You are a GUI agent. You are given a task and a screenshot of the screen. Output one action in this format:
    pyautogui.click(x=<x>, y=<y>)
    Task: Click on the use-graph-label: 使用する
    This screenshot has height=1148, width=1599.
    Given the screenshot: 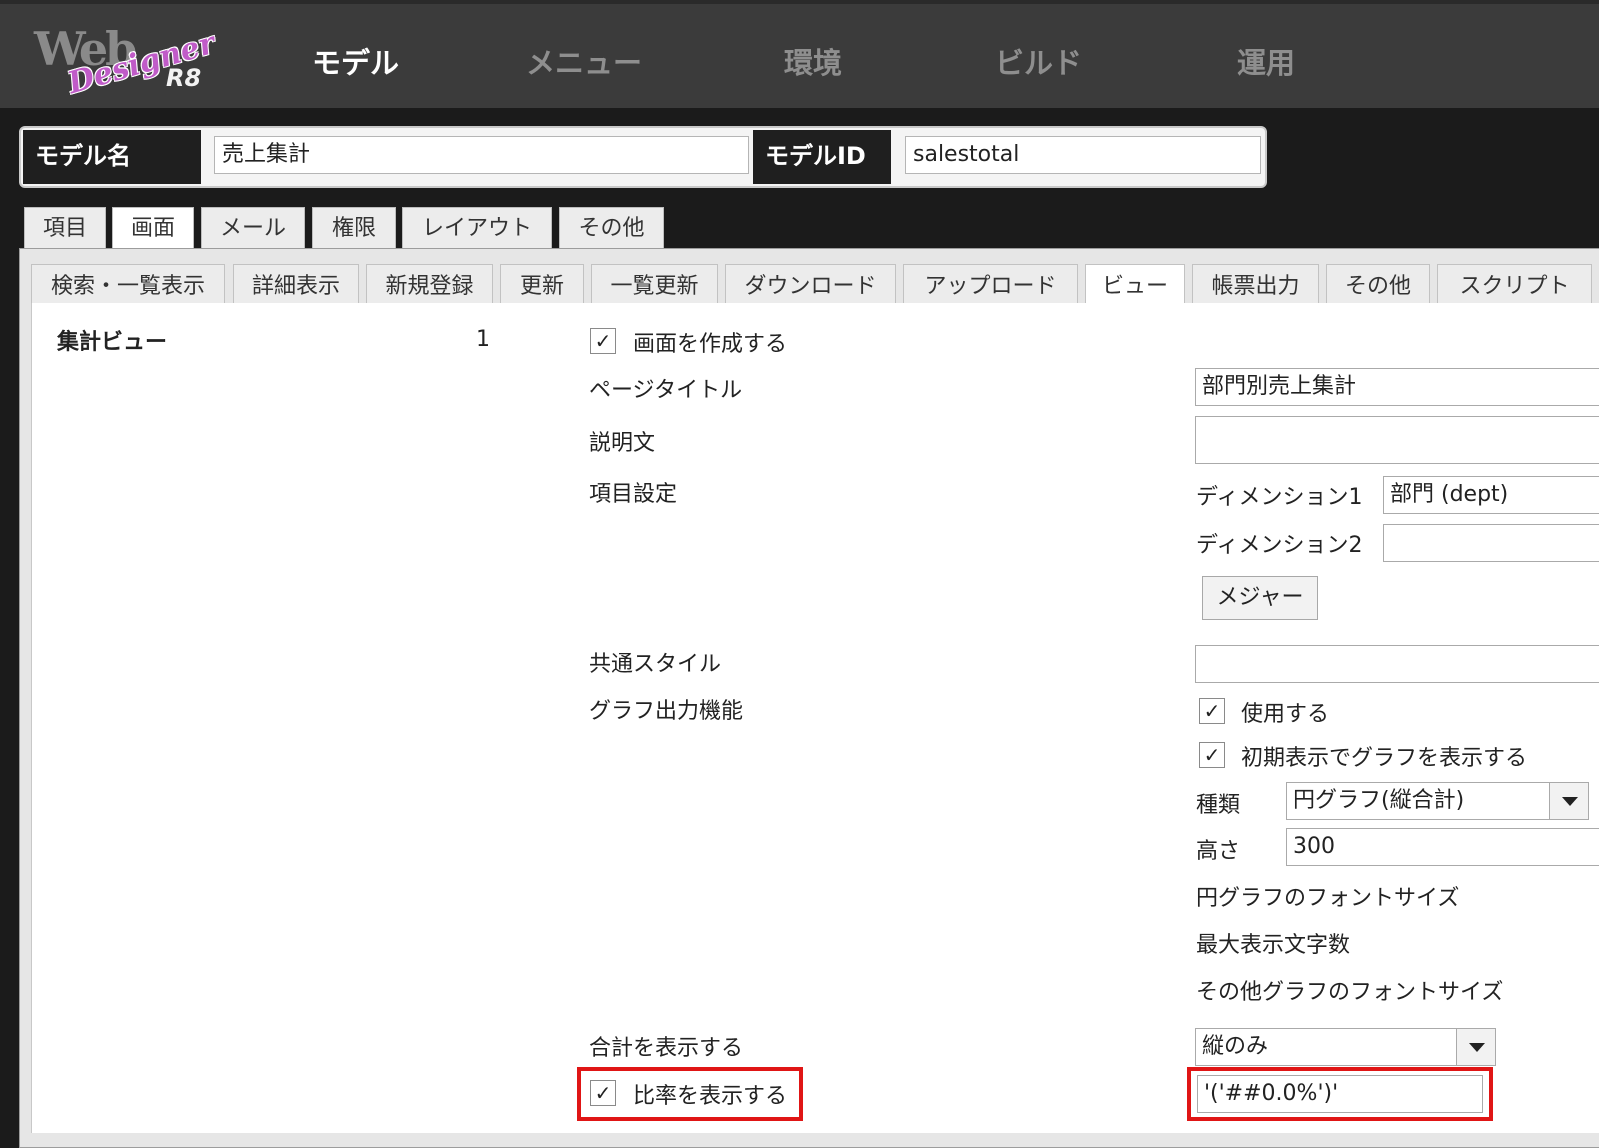 What is the action you would take?
    pyautogui.click(x=1285, y=714)
    